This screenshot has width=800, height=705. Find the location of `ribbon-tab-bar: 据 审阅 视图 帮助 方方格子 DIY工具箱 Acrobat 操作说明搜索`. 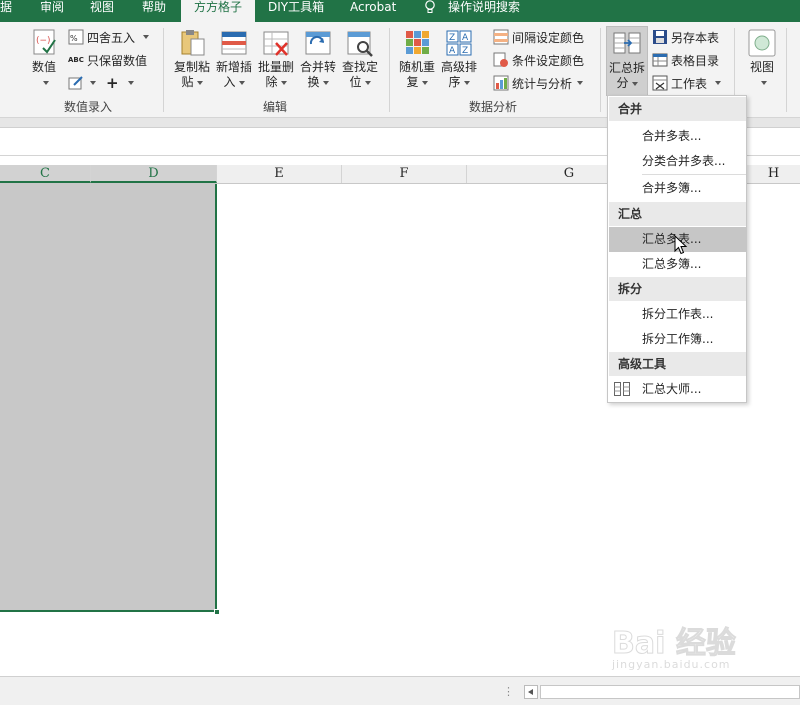

ribbon-tab-bar: 据 审阅 视图 帮助 方方格子 DIY工具箱 Acrobat 操作说明搜索 is located at coordinates (400, 12).